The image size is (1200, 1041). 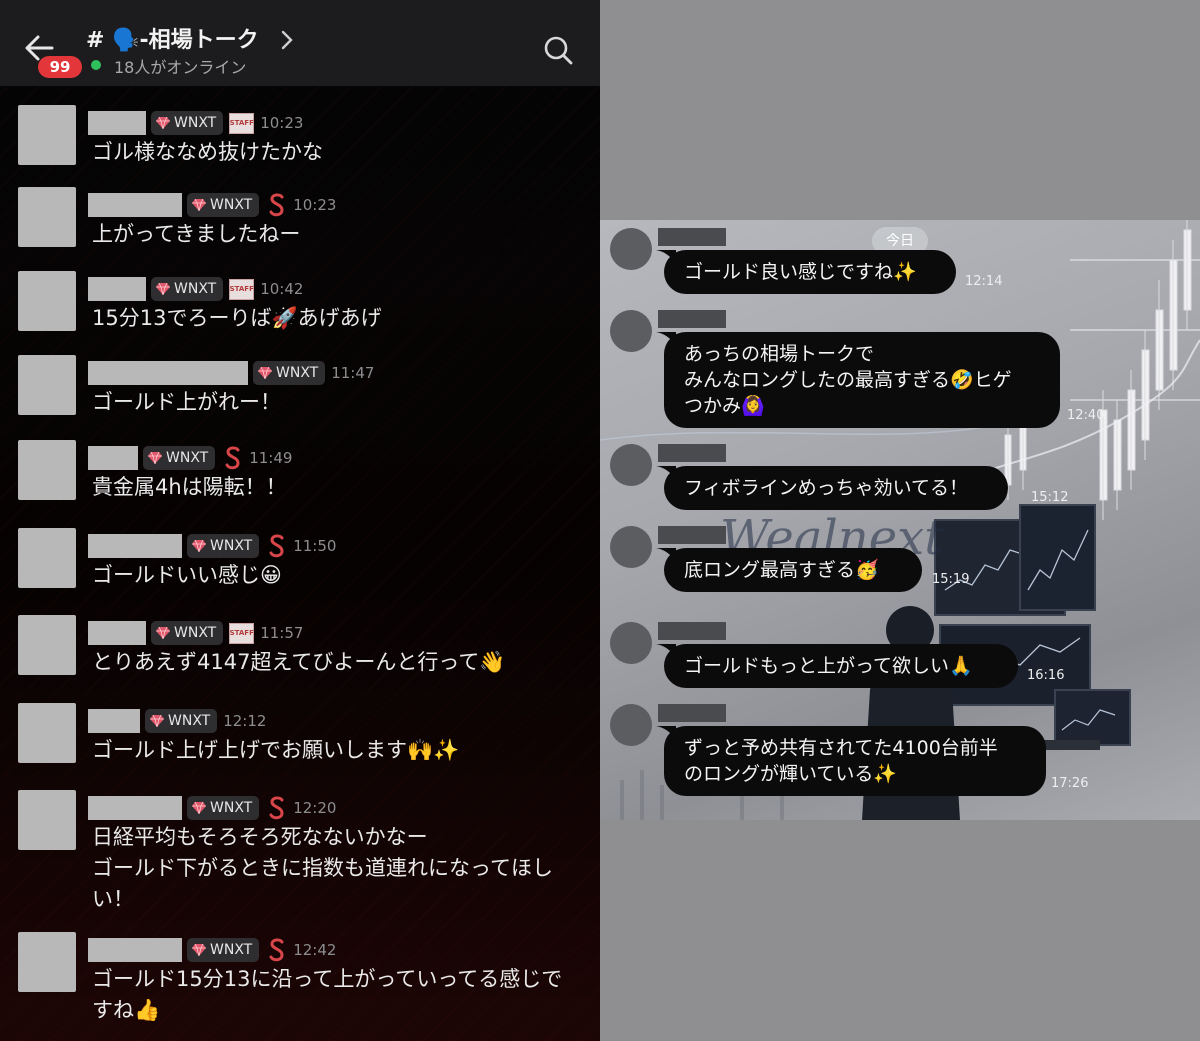 What do you see at coordinates (271, 458) in the screenshot?
I see `timestamp: 11:49` at bounding box center [271, 458].